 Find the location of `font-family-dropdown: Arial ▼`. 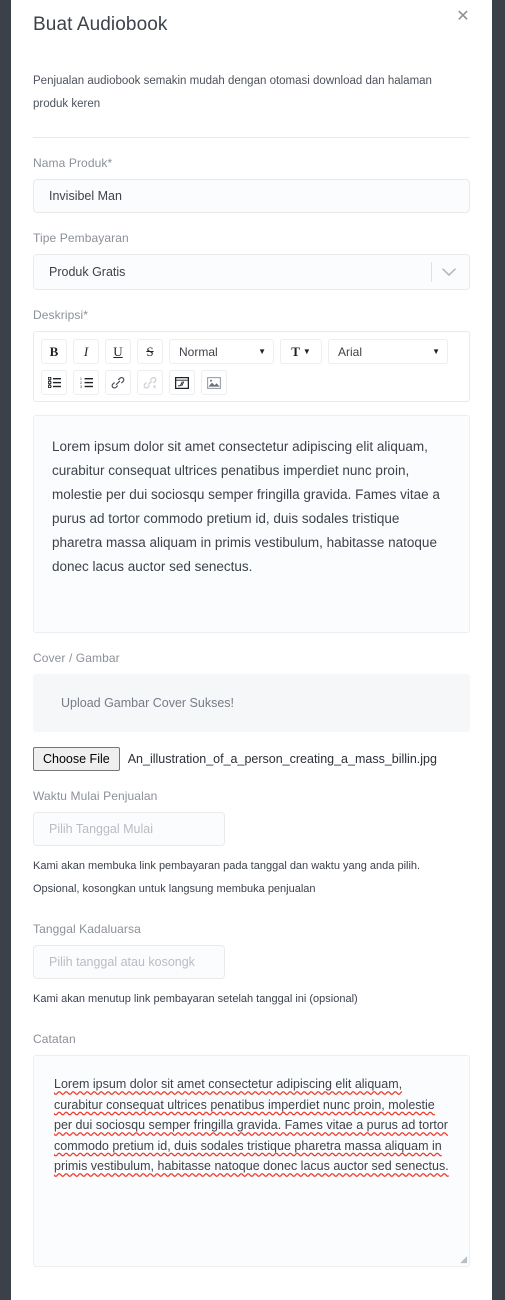

font-family-dropdown: Arial ▼ is located at coordinates (388, 351).